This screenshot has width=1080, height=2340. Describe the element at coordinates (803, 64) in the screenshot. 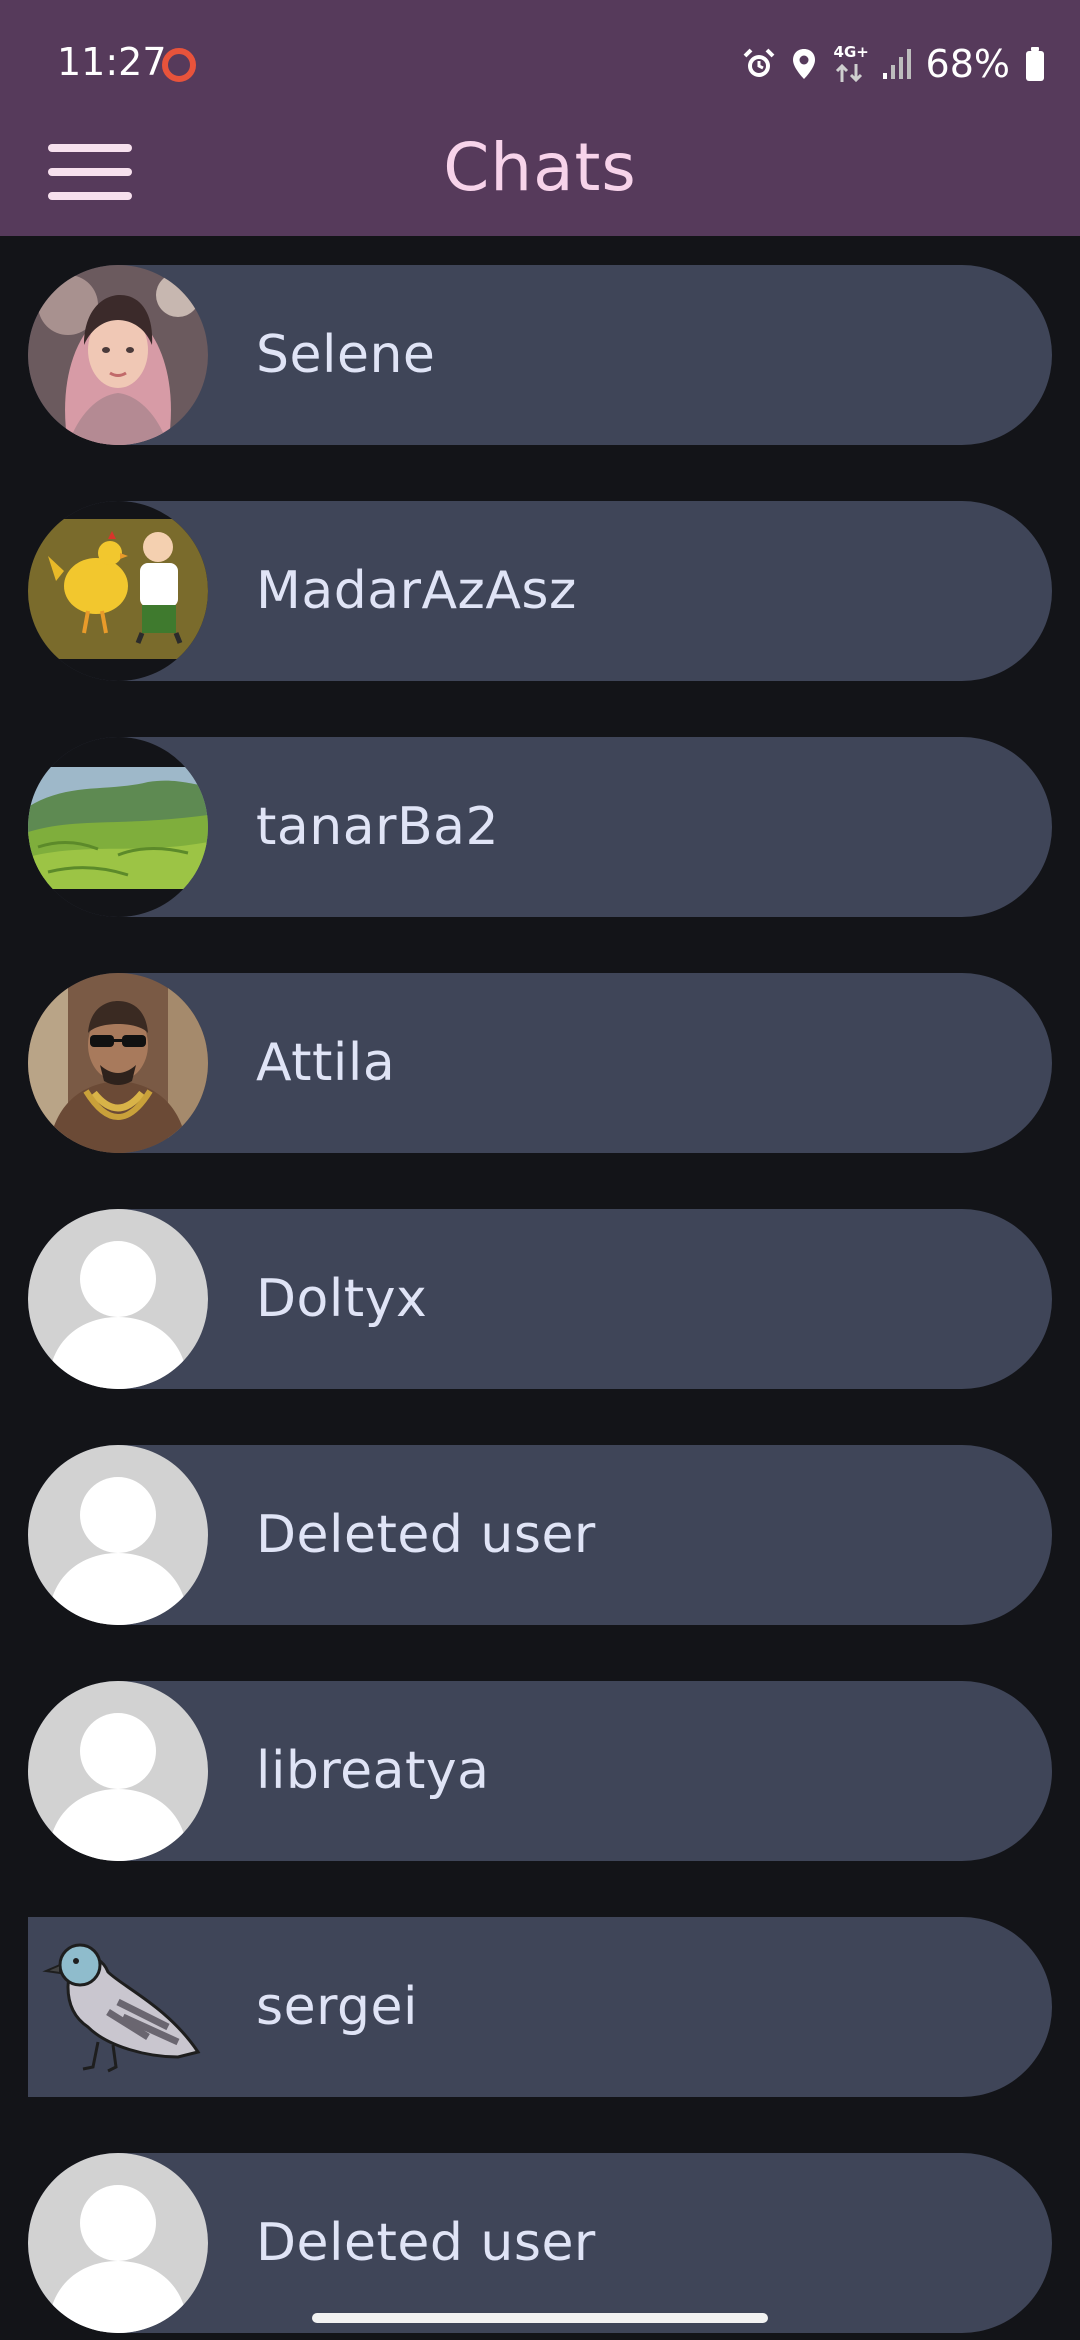

I see `location-icon` at that location.